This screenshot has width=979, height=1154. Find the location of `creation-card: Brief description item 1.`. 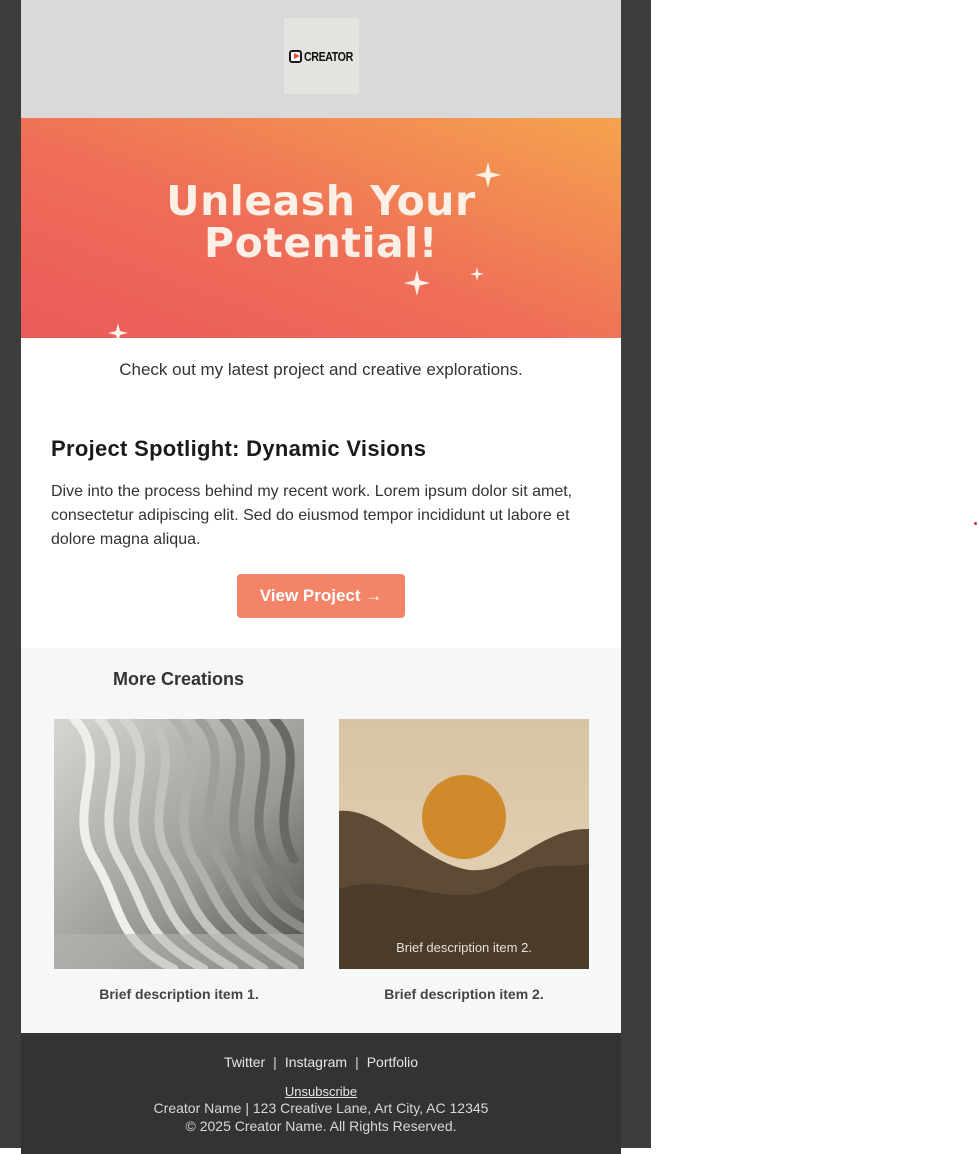

creation-card: Brief description item 1. is located at coordinates (179, 860).